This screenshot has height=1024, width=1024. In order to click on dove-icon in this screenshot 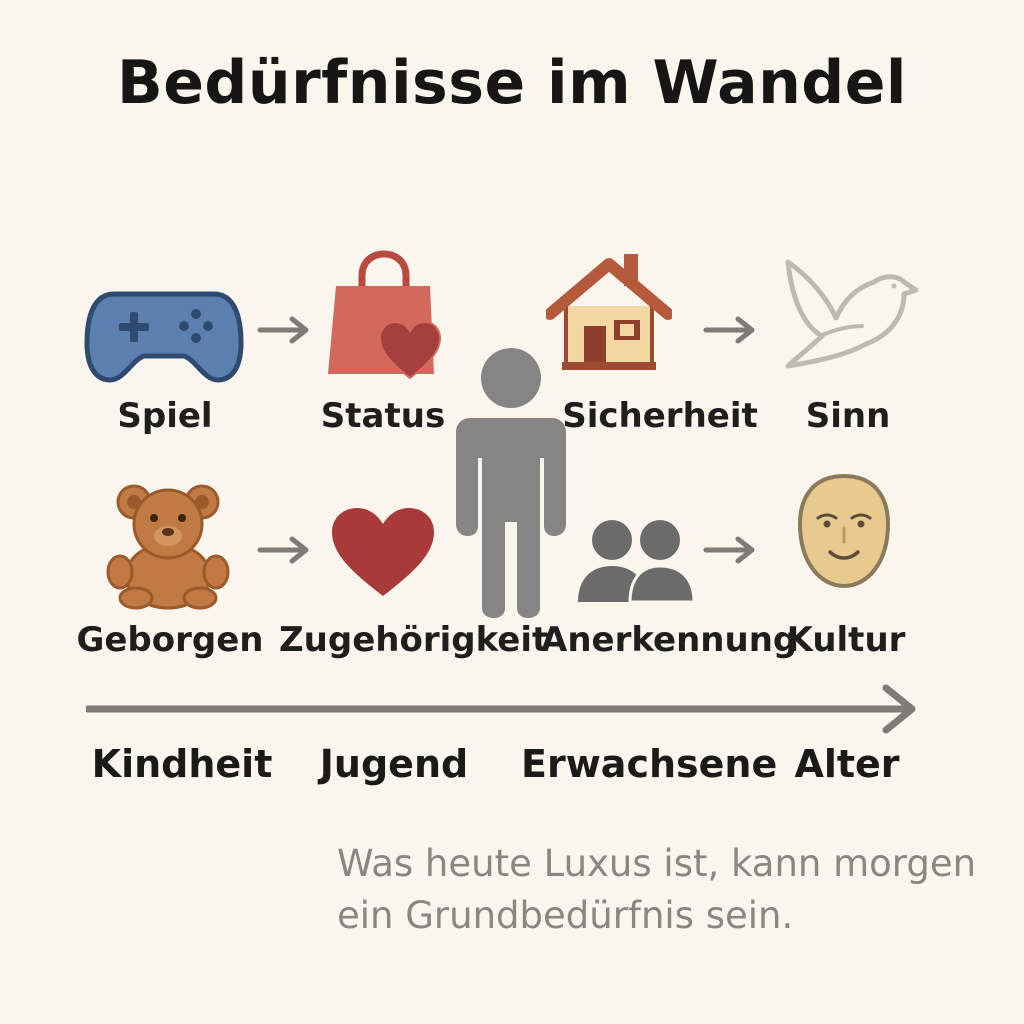, I will do `click(852, 314)`.